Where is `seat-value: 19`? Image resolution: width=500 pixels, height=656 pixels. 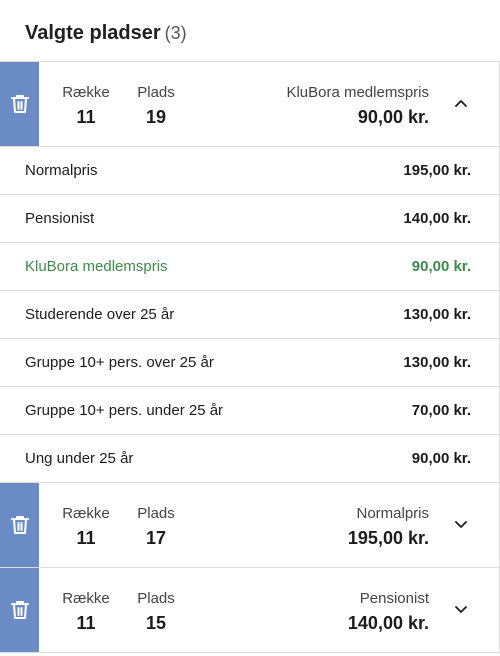
seat-value: 19 is located at coordinates (156, 117).